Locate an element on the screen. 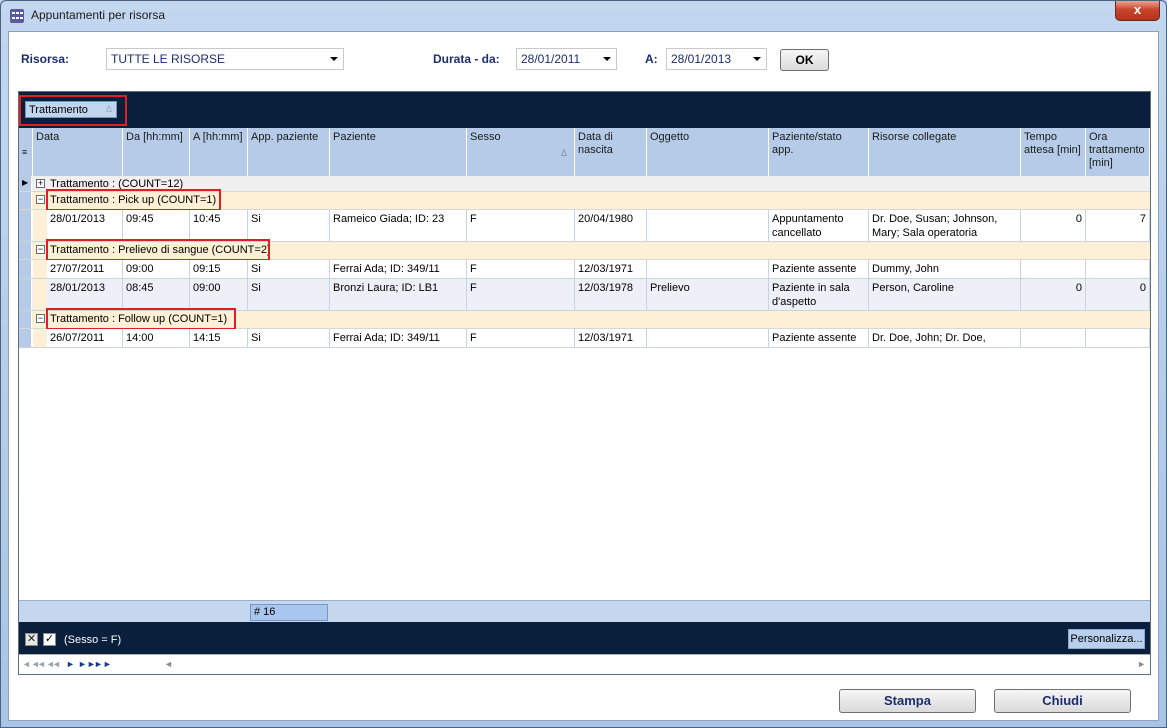 The image size is (1167, 728). row-selector-header: ≡ is located at coordinates (26, 152).